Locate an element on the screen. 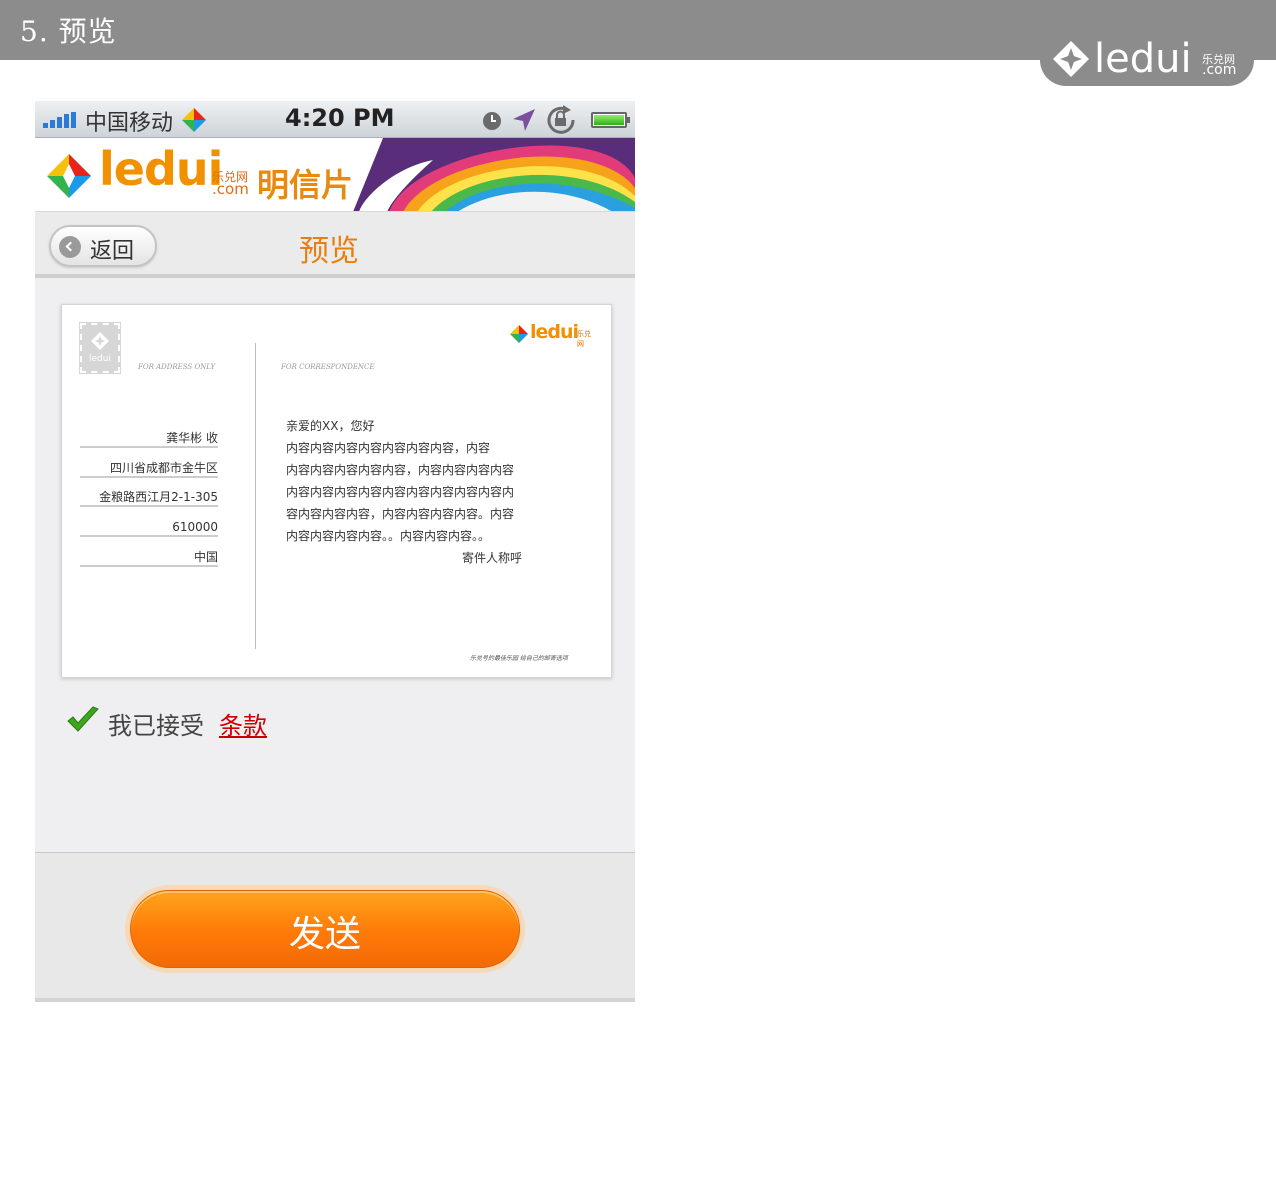 This screenshot has height=1200, width=1276. letter-line: 内容内容内容内容内容内容内容，内容 is located at coordinates (388, 448).